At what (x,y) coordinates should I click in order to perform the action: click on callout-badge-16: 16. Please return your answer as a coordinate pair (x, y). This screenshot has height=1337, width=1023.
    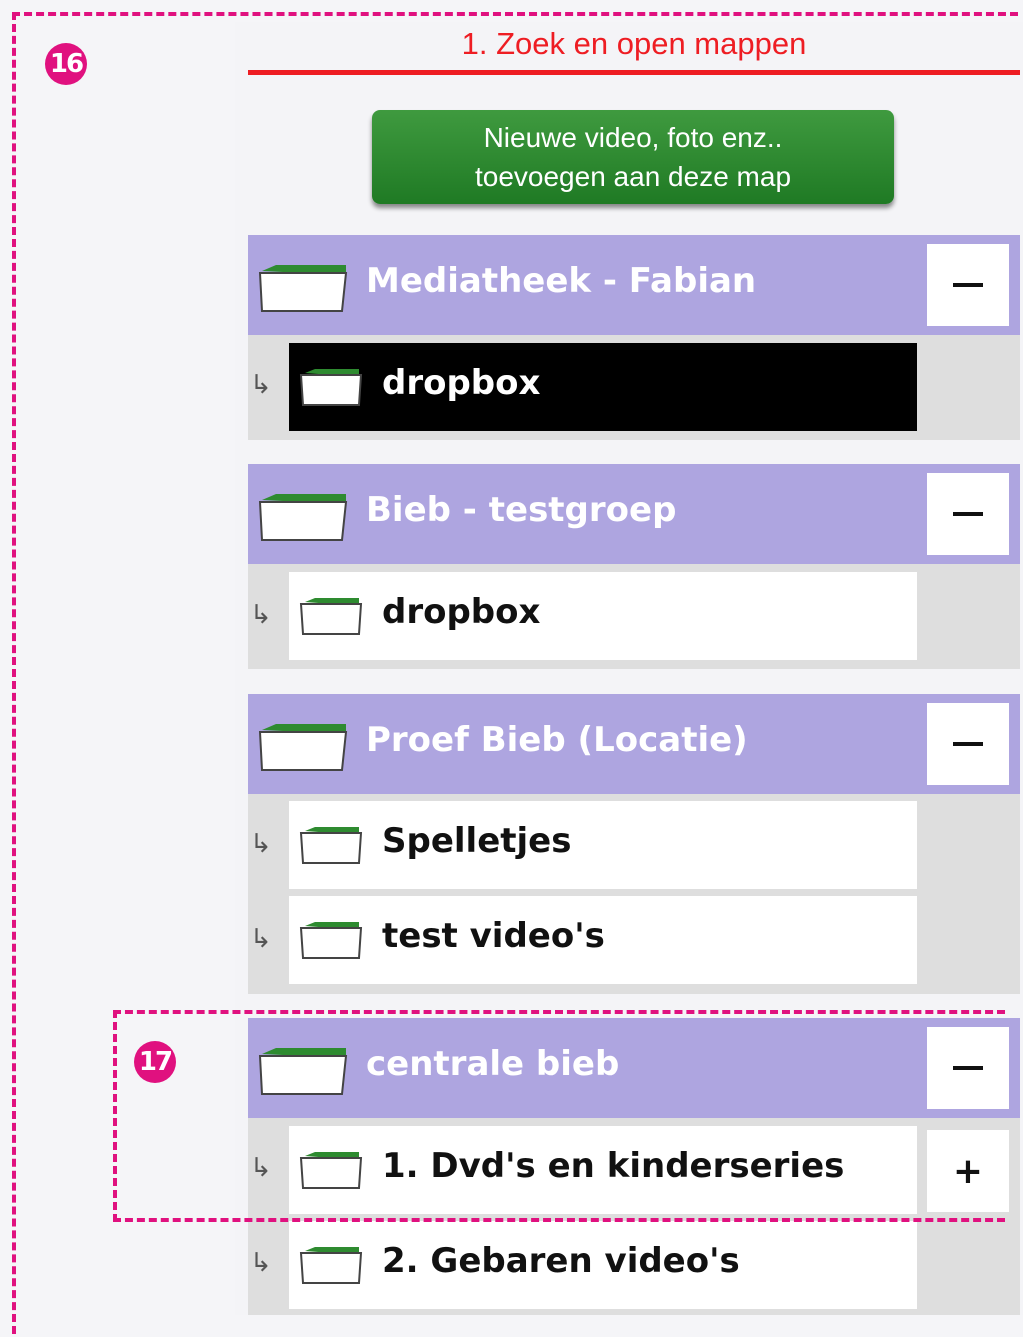
    Looking at the image, I should click on (66, 64).